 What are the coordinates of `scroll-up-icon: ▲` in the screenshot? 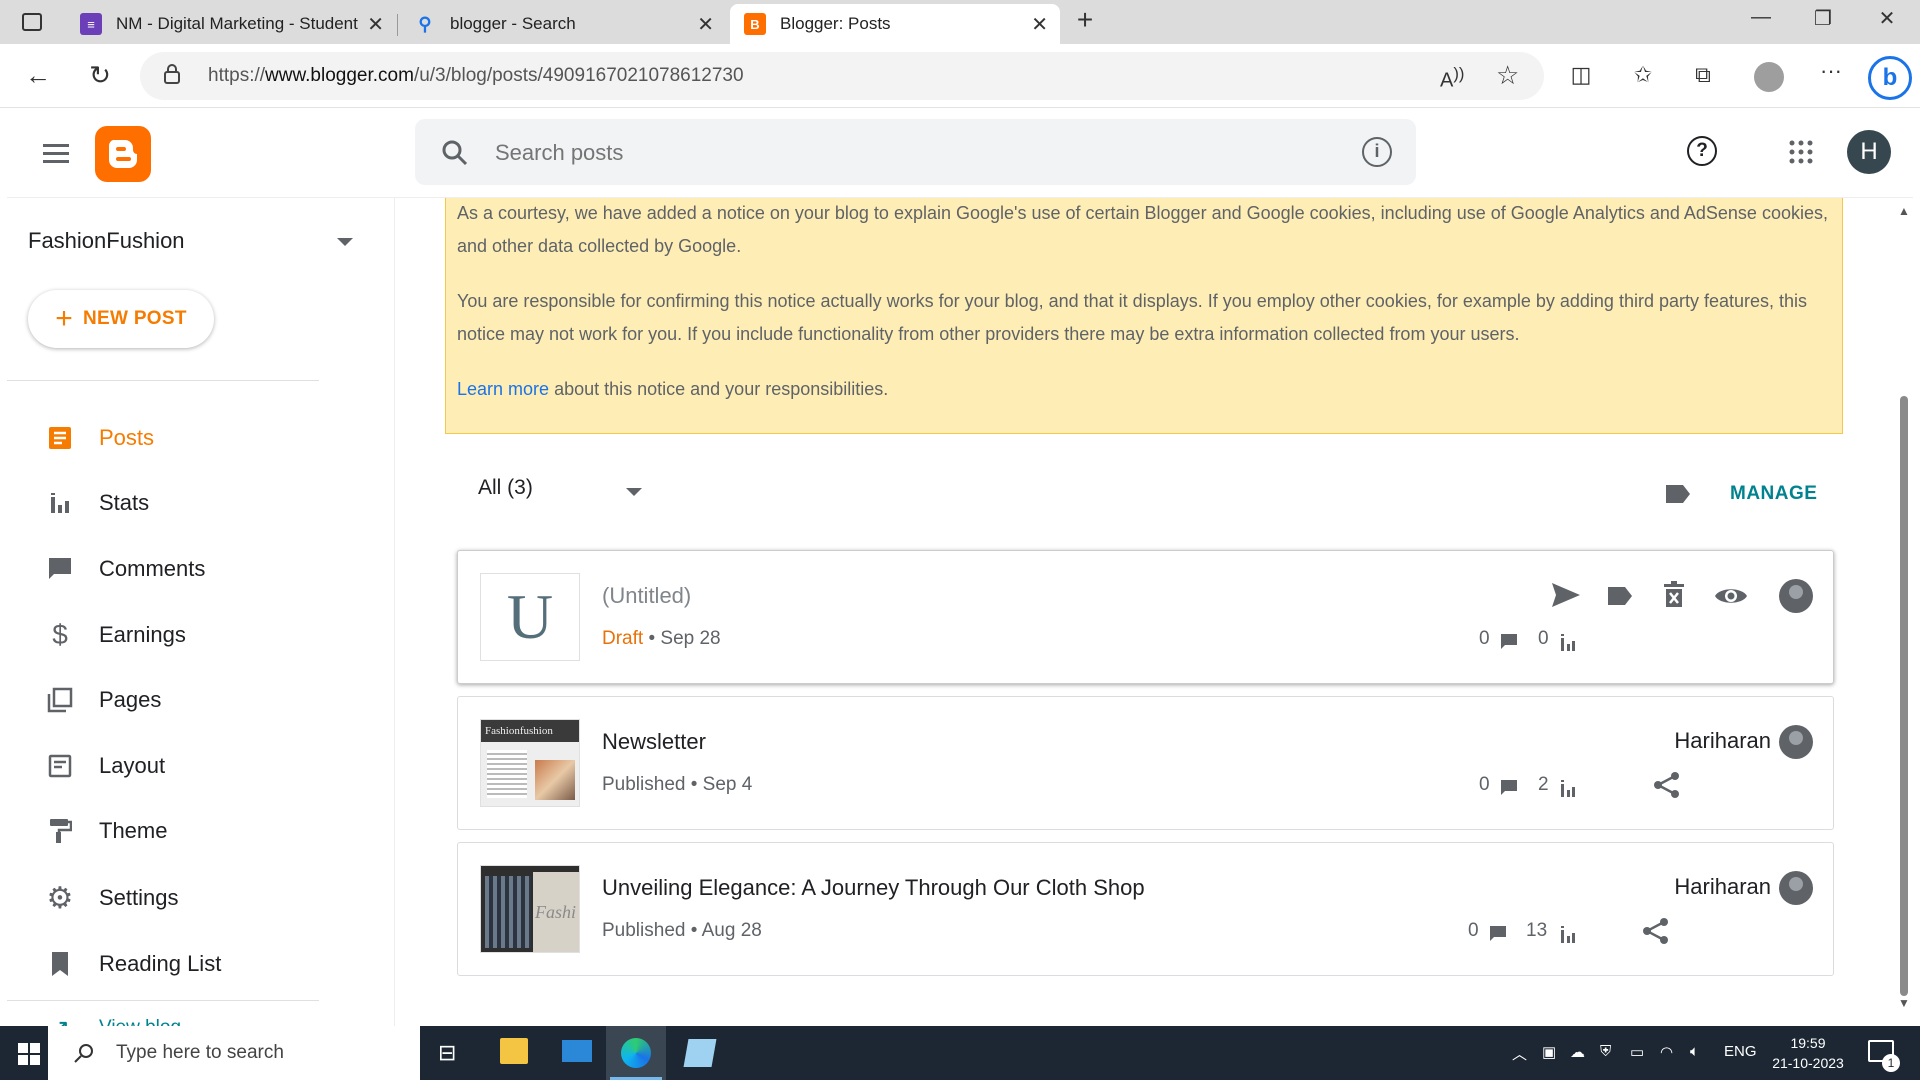 It's located at (1904, 211).